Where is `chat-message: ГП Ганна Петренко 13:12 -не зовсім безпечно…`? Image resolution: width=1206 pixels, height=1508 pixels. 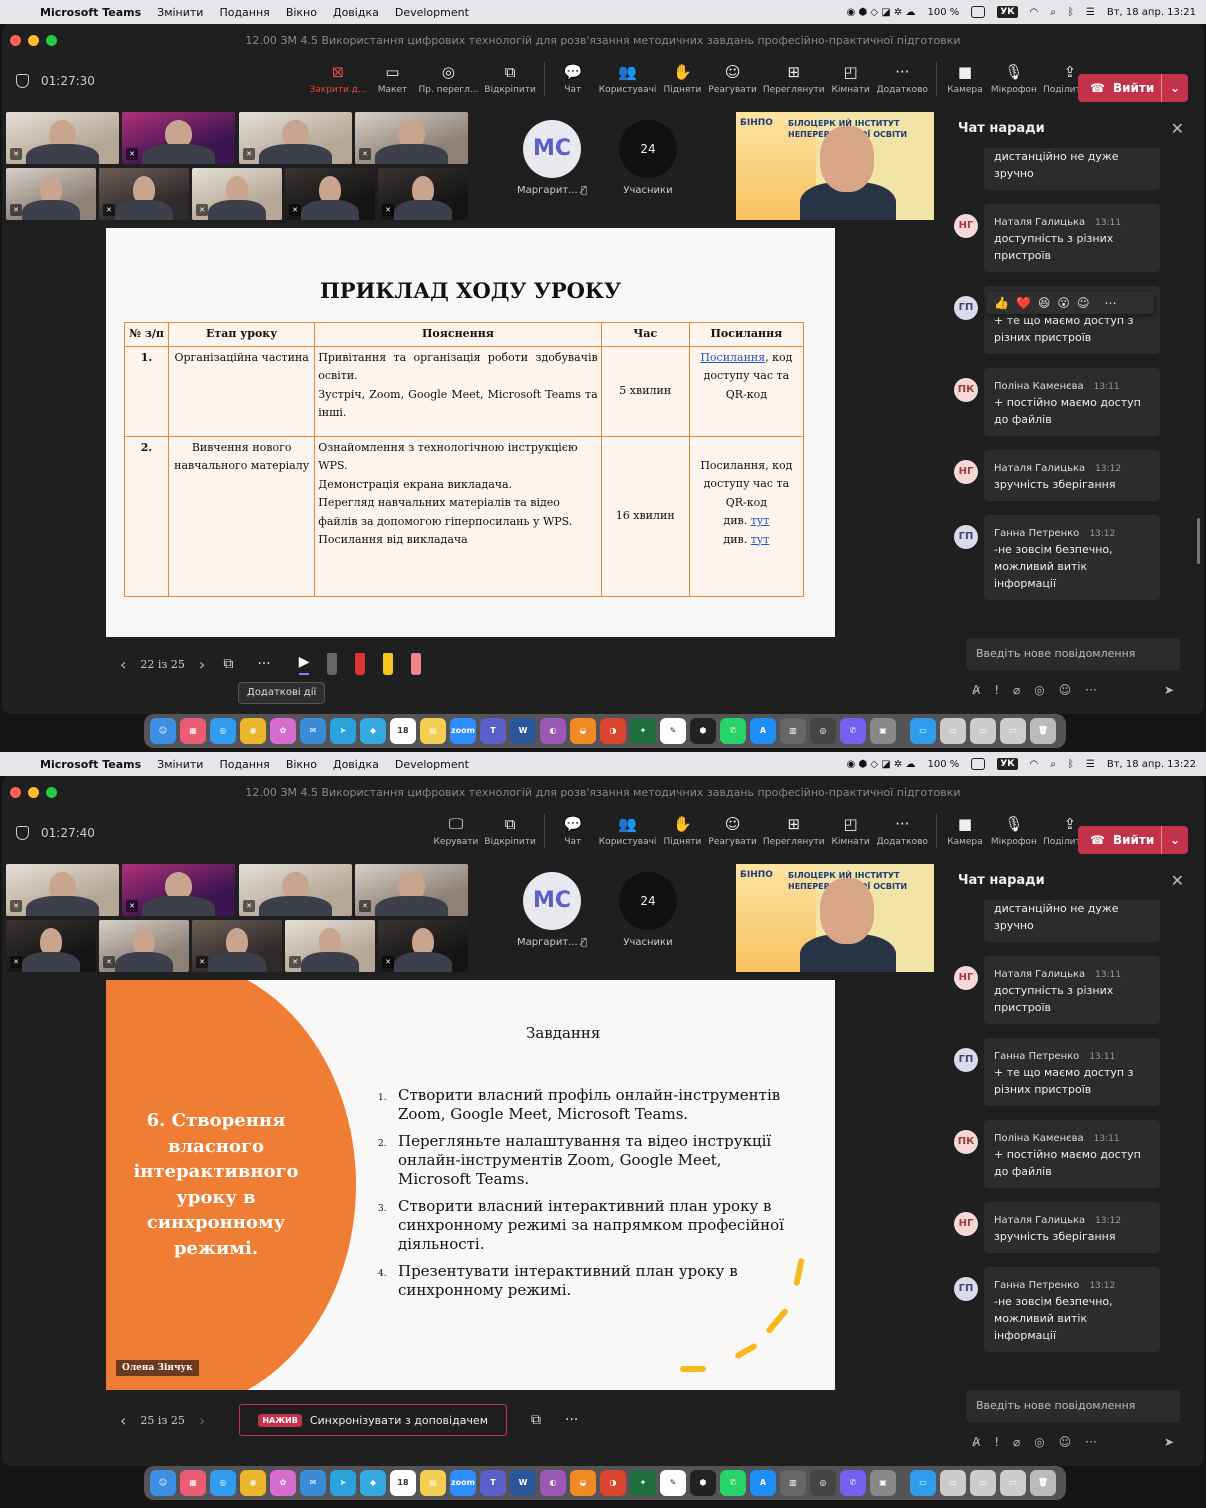
chat-message: ГП Ганна Петренко 13:12 -не зовсім безпечно… is located at coordinates (1057, 557).